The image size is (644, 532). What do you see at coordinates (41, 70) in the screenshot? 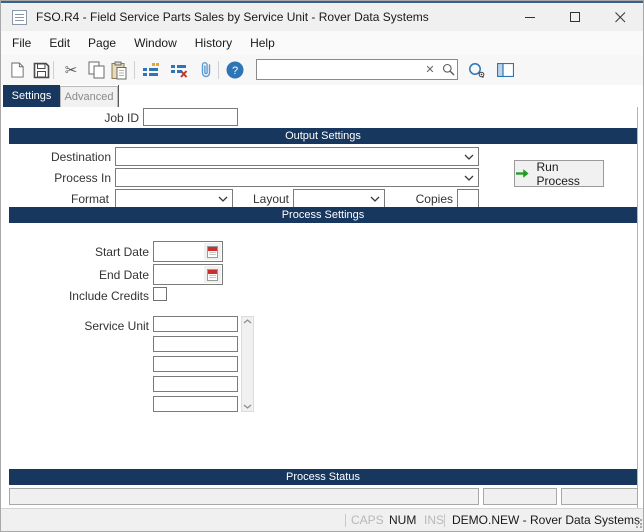
I see `save-icon` at bounding box center [41, 70].